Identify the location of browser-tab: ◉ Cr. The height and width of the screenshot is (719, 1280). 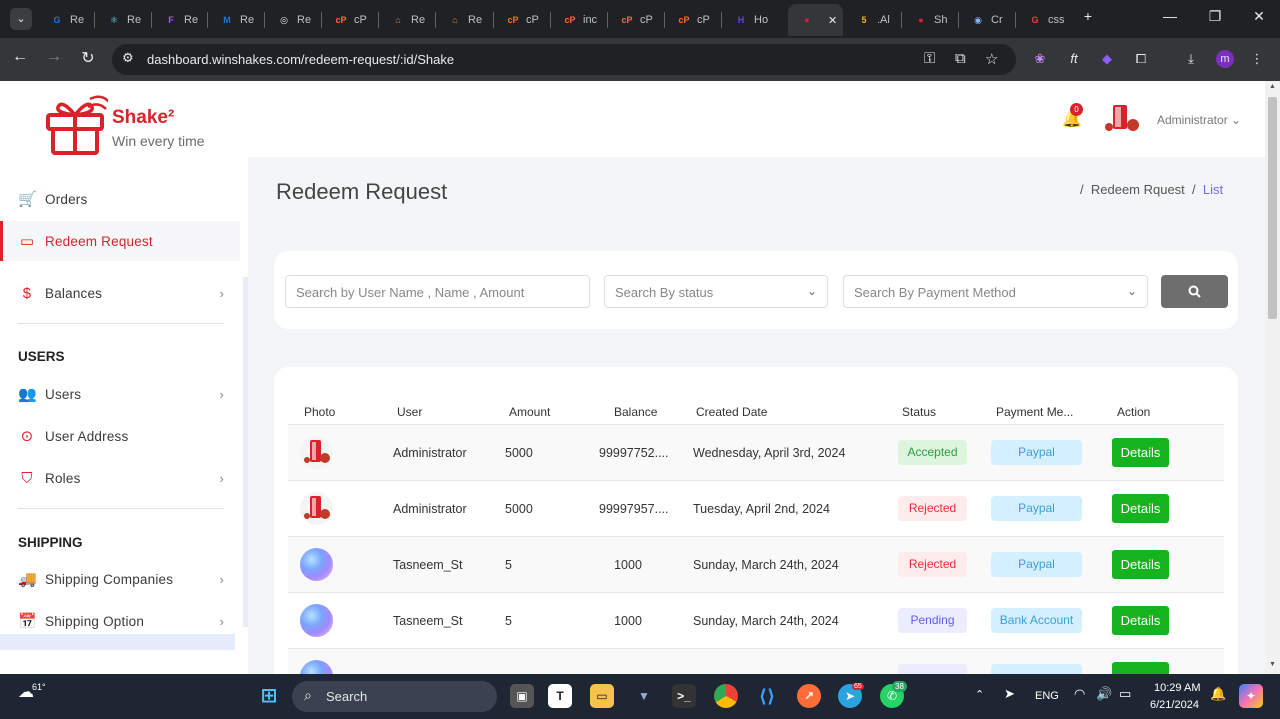
(987, 20).